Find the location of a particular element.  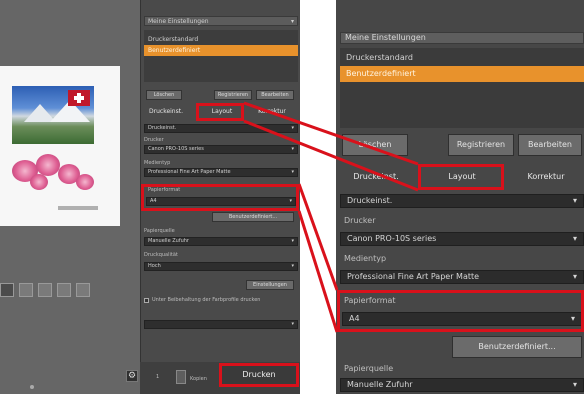

preset-item-default: Druckerstandard is located at coordinates (221, 39).